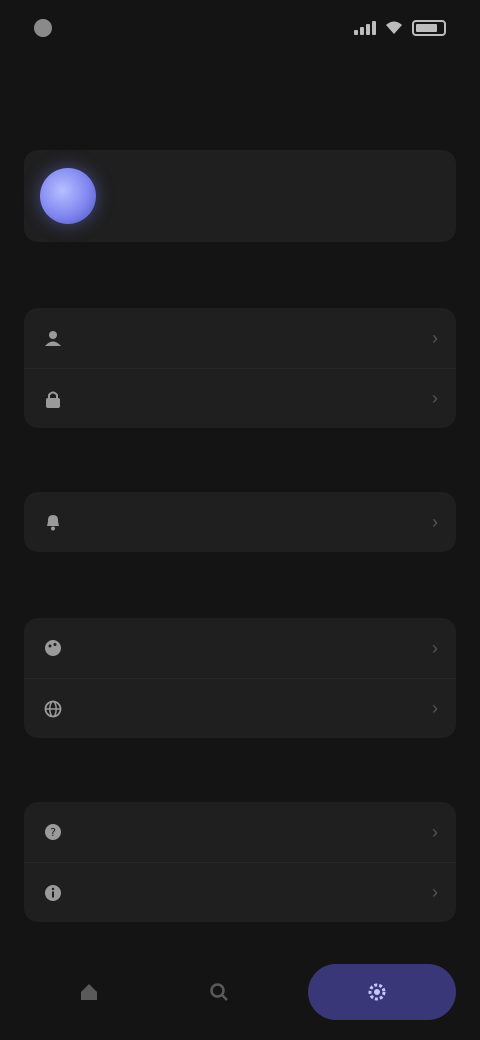  I want to click on settings-group-appearance: › ›, so click(240, 678).